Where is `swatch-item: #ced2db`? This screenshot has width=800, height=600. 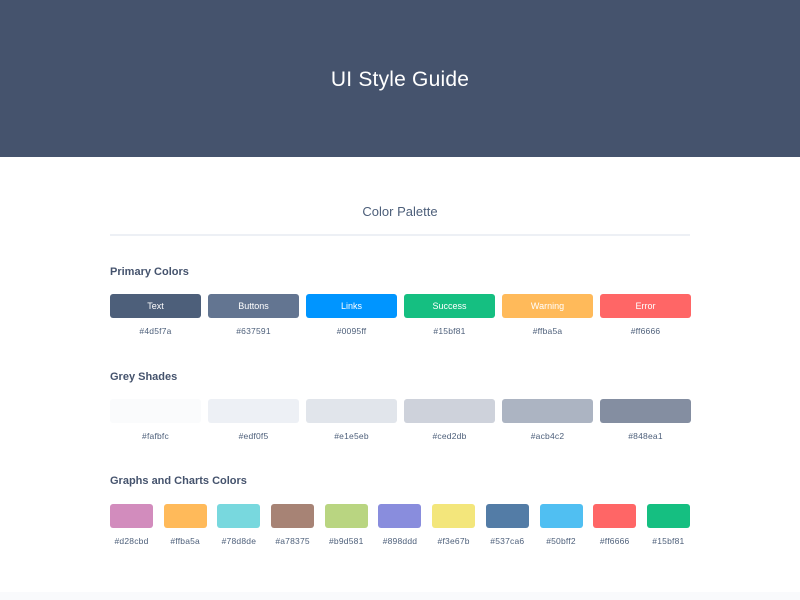 swatch-item: #ced2db is located at coordinates (449, 420).